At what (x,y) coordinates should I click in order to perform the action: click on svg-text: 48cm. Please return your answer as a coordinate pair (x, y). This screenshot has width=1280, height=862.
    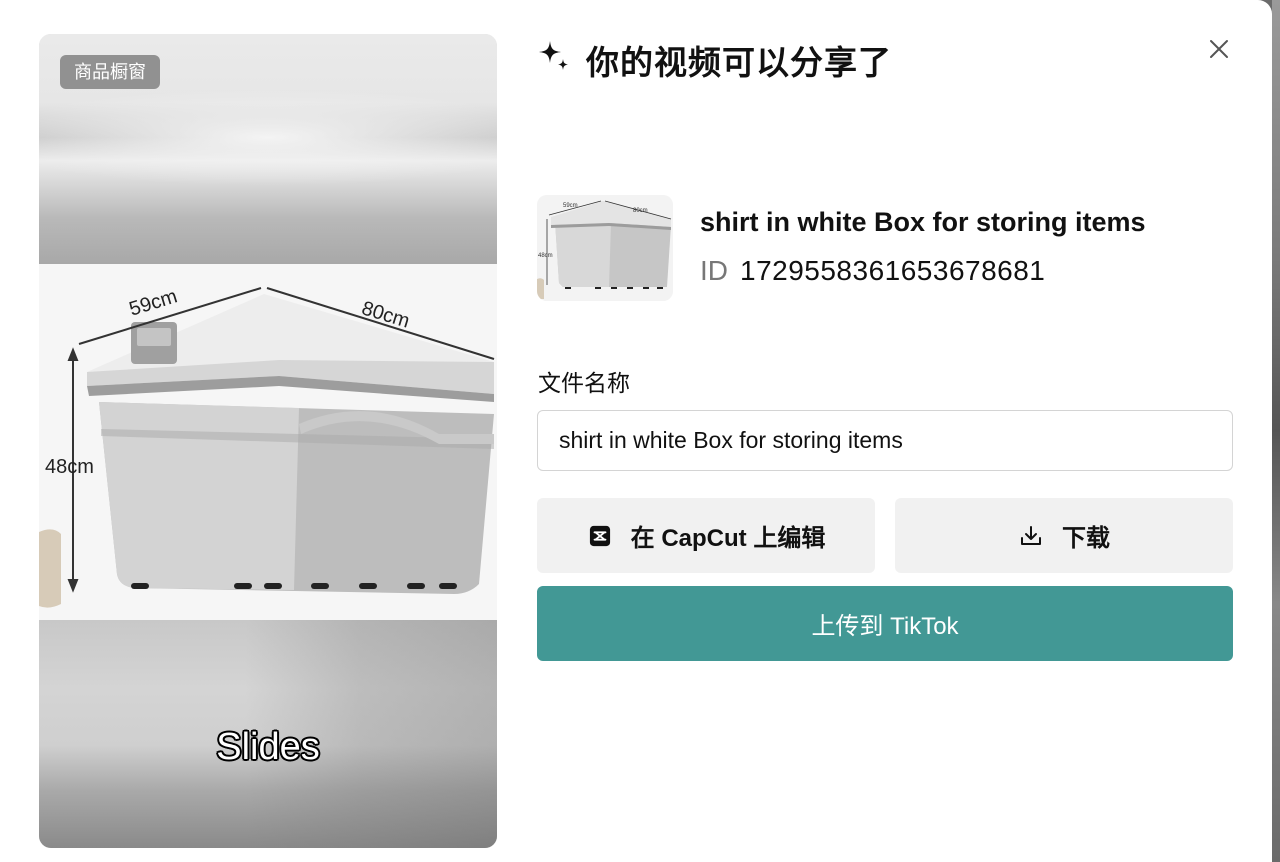
    Looking at the image, I should click on (545, 256).